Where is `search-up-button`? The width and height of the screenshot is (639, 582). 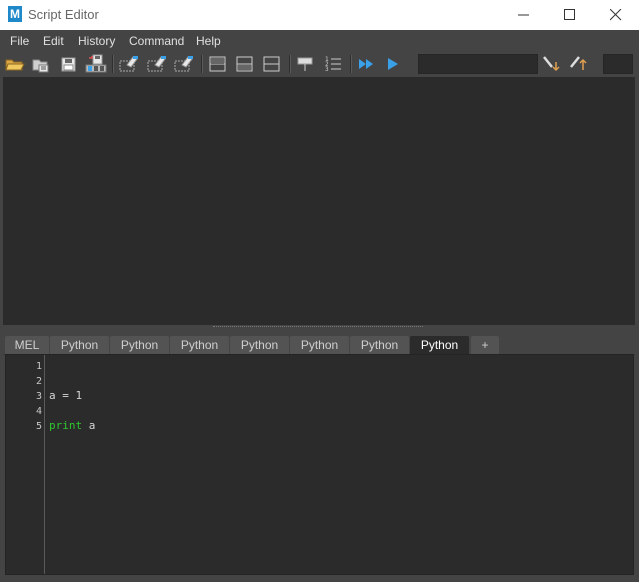 search-up-button is located at coordinates (579, 64).